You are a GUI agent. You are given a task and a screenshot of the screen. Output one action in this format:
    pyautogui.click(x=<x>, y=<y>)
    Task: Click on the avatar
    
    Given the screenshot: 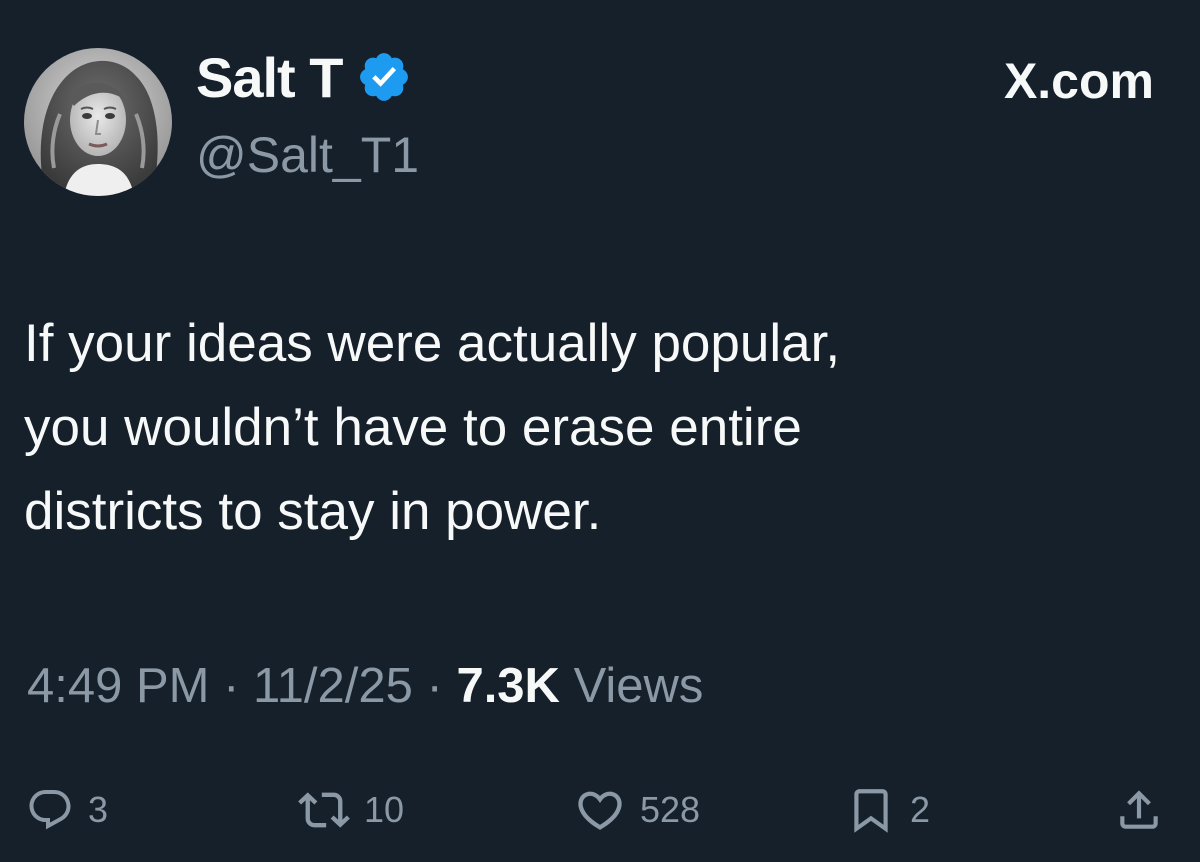 What is the action you would take?
    pyautogui.click(x=98, y=122)
    